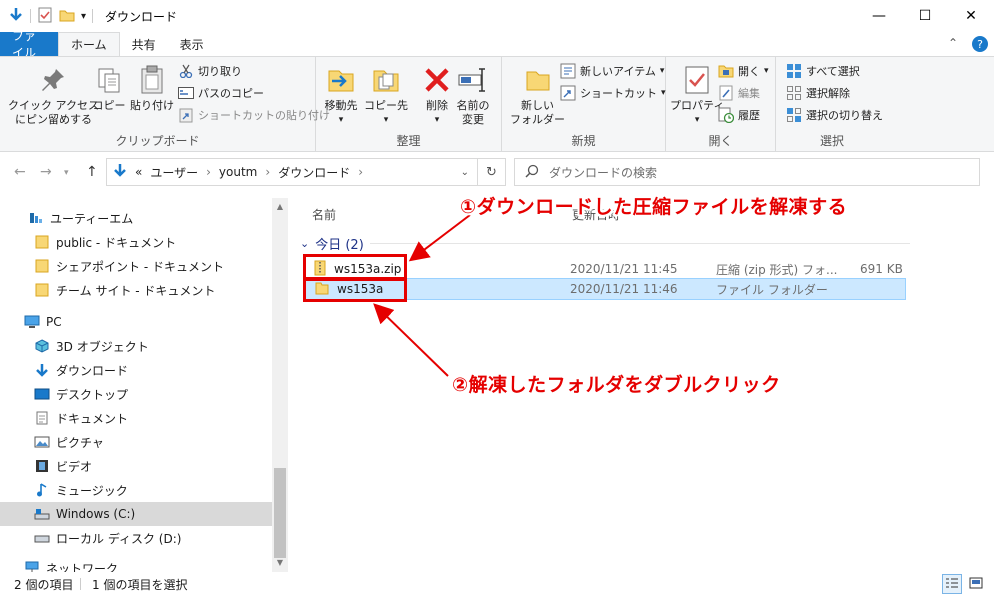 The height and width of the screenshot is (596, 994). What do you see at coordinates (834, 115) in the screenshot?
I see `invert-selection-button: 選択の切り替え` at bounding box center [834, 115].